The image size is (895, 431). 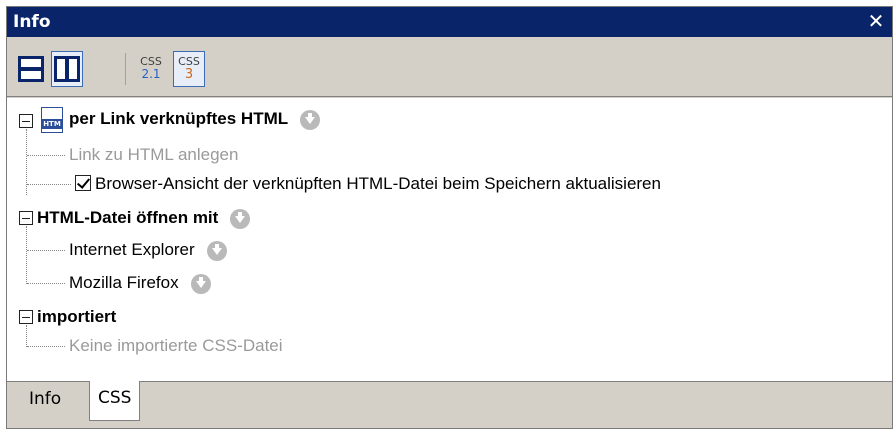 I want to click on html-file-icon: HTM, so click(x=52, y=119).